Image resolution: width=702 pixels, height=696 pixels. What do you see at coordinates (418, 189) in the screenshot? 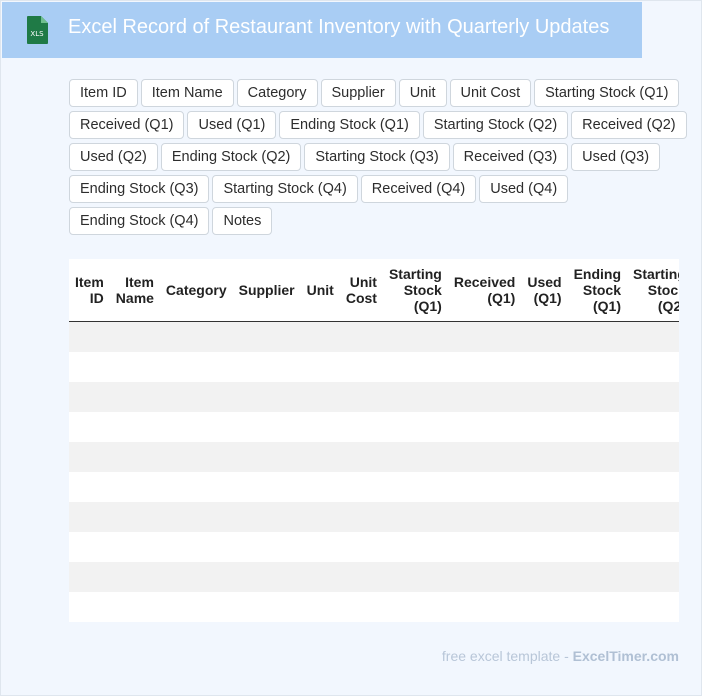
I see `field-chip: Received (Q4)` at bounding box center [418, 189].